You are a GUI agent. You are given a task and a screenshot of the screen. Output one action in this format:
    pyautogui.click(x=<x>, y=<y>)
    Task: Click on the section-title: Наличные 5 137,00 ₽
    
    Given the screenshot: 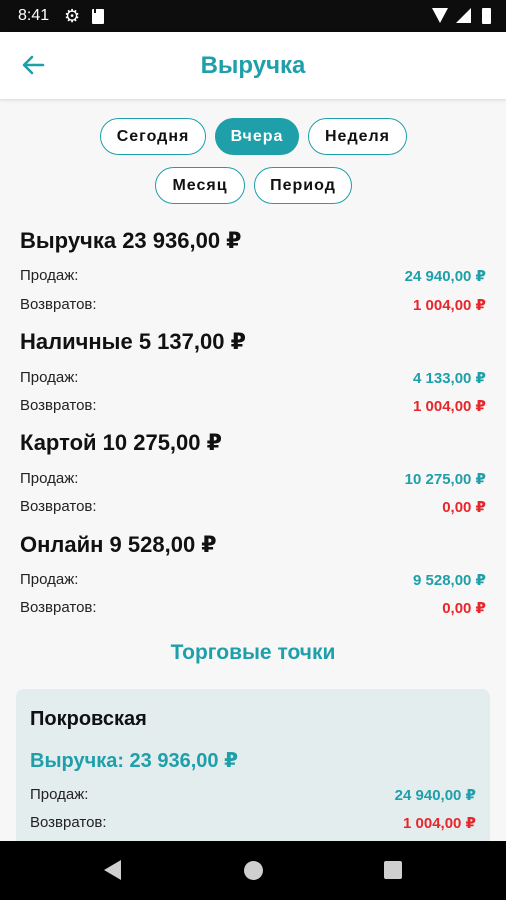 What is the action you would take?
    pyautogui.click(x=133, y=341)
    